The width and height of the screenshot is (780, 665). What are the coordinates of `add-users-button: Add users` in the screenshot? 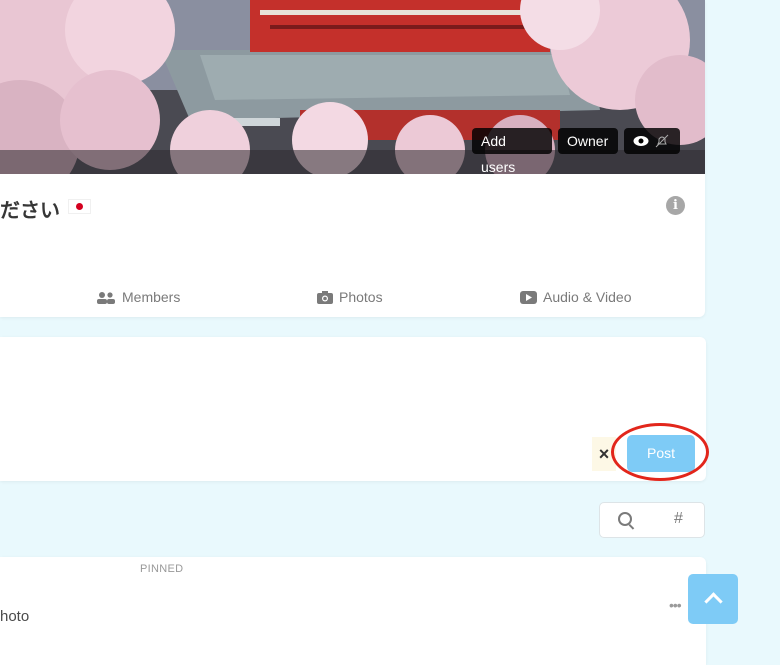 It's located at (512, 151).